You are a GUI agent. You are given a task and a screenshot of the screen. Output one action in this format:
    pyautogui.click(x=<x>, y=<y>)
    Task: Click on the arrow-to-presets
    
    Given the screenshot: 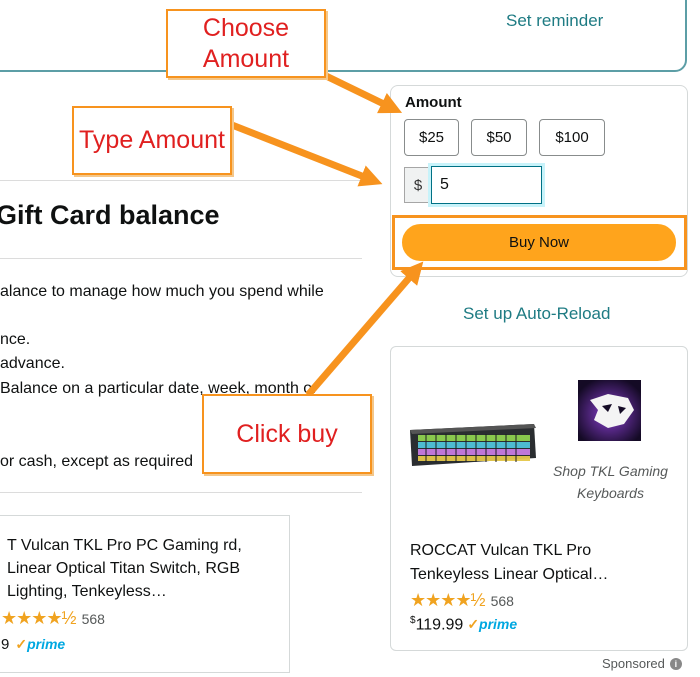 What is the action you would take?
    pyautogui.click(x=361, y=92)
    